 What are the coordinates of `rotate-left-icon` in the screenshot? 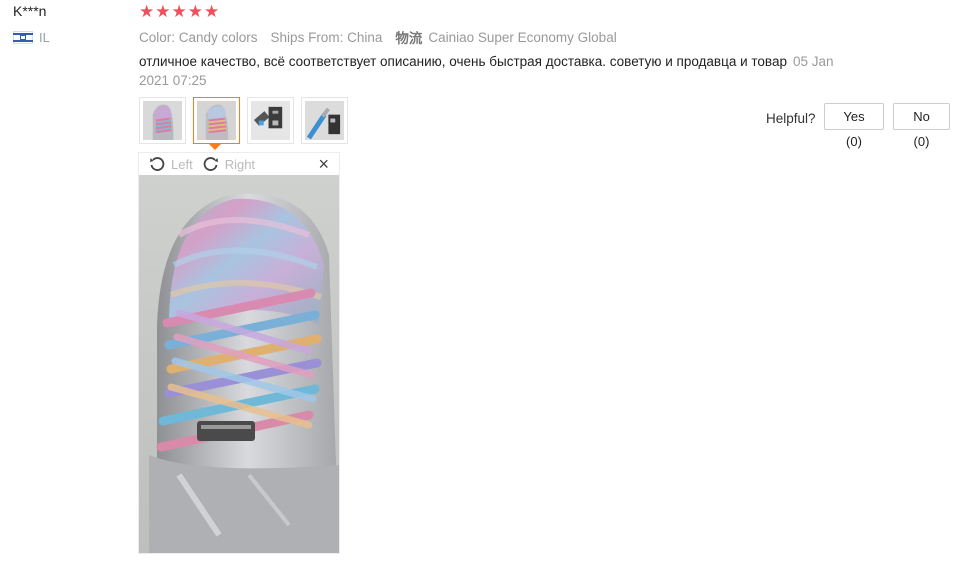 It's located at (157, 164).